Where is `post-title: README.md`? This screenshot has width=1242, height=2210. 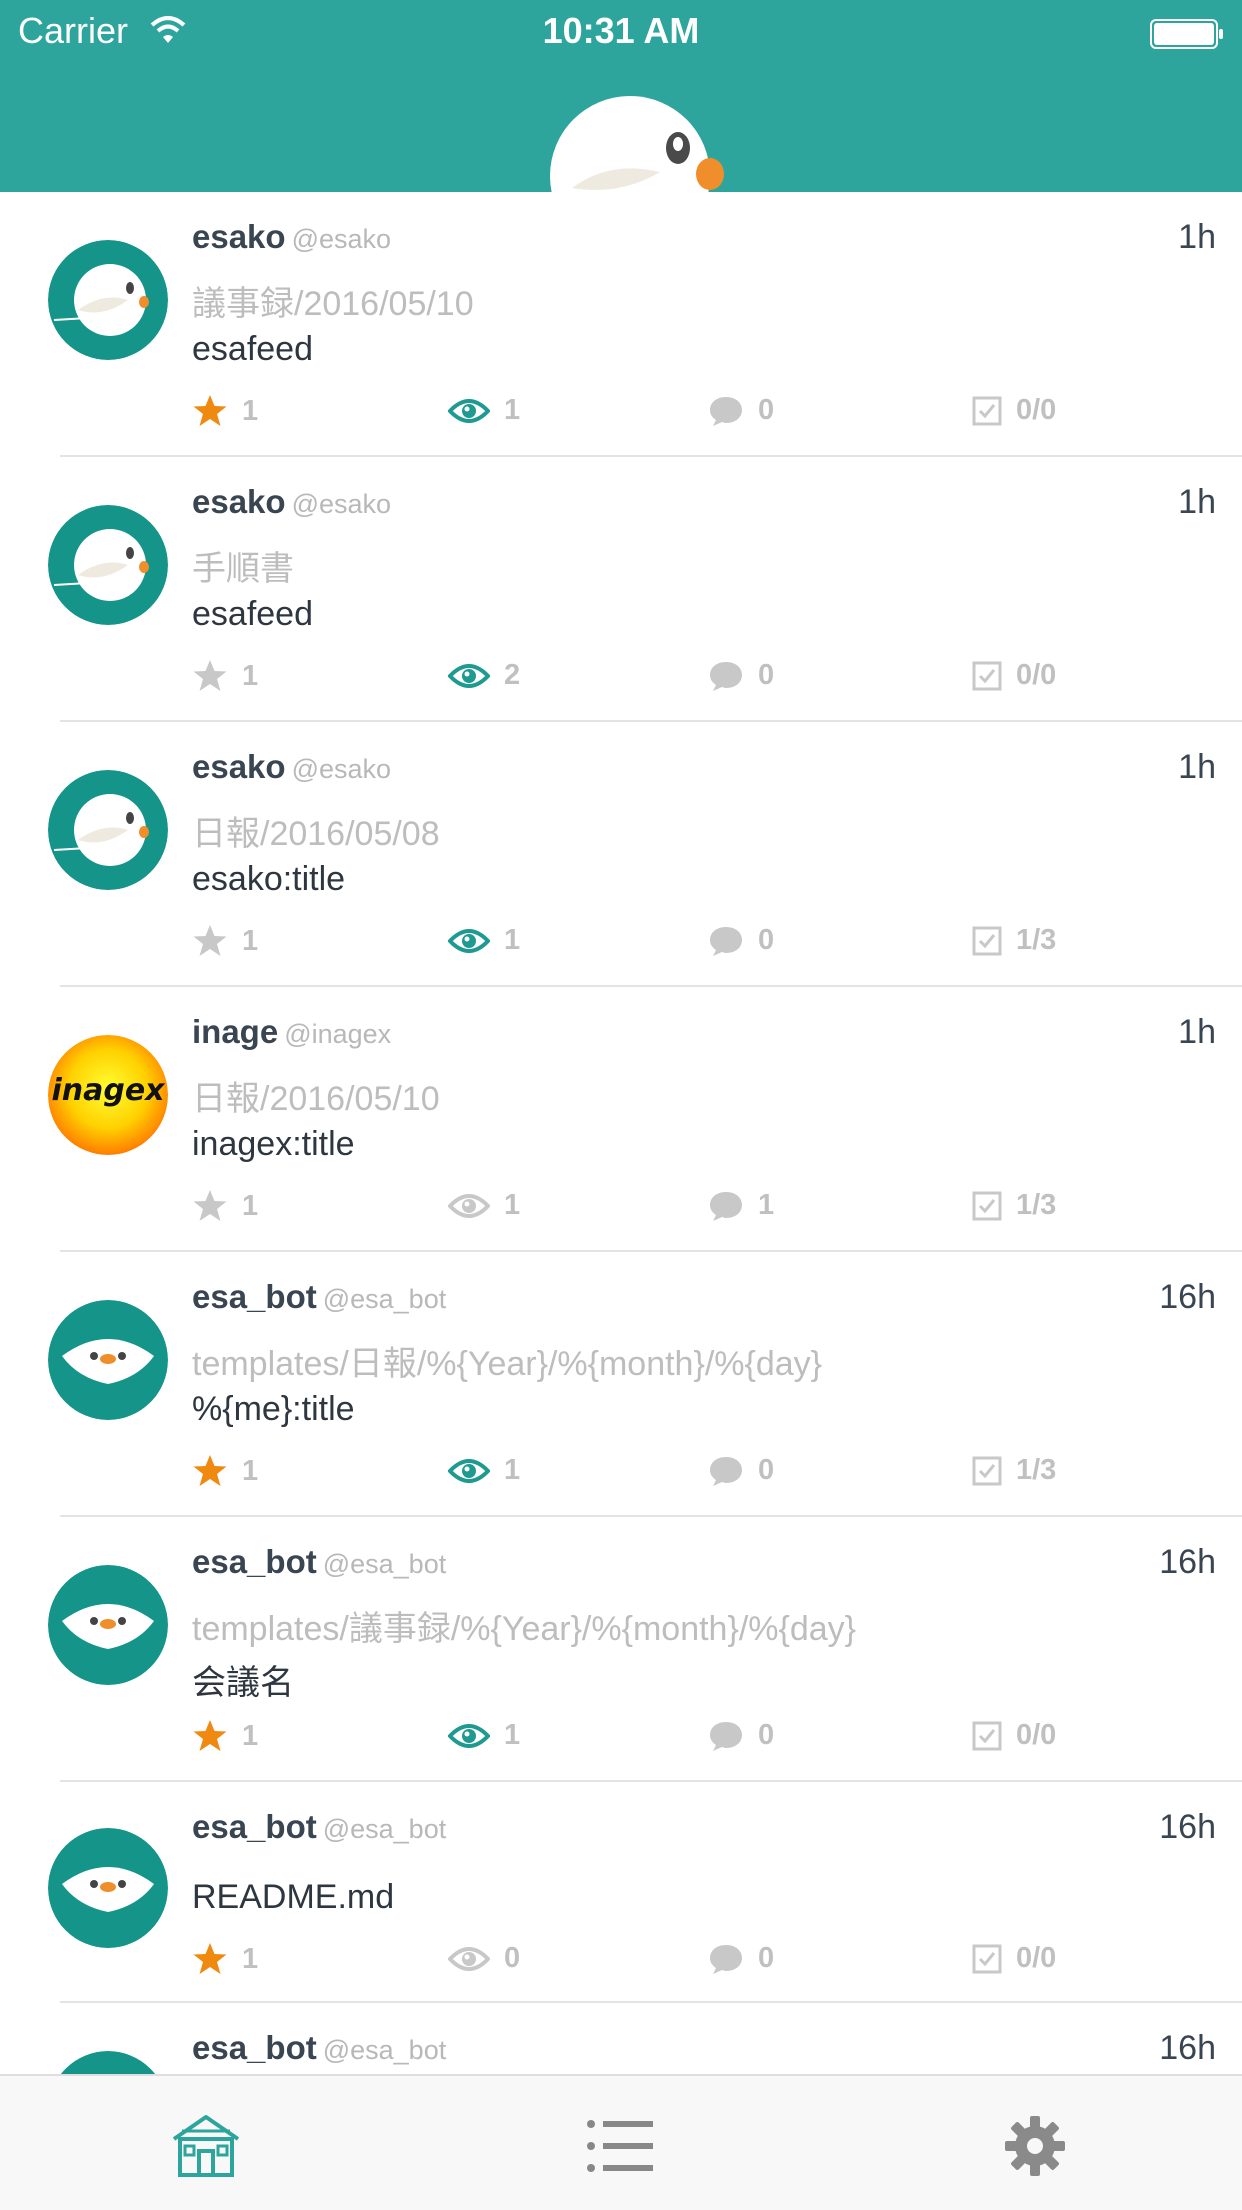
post-title: README.md is located at coordinates (293, 1897).